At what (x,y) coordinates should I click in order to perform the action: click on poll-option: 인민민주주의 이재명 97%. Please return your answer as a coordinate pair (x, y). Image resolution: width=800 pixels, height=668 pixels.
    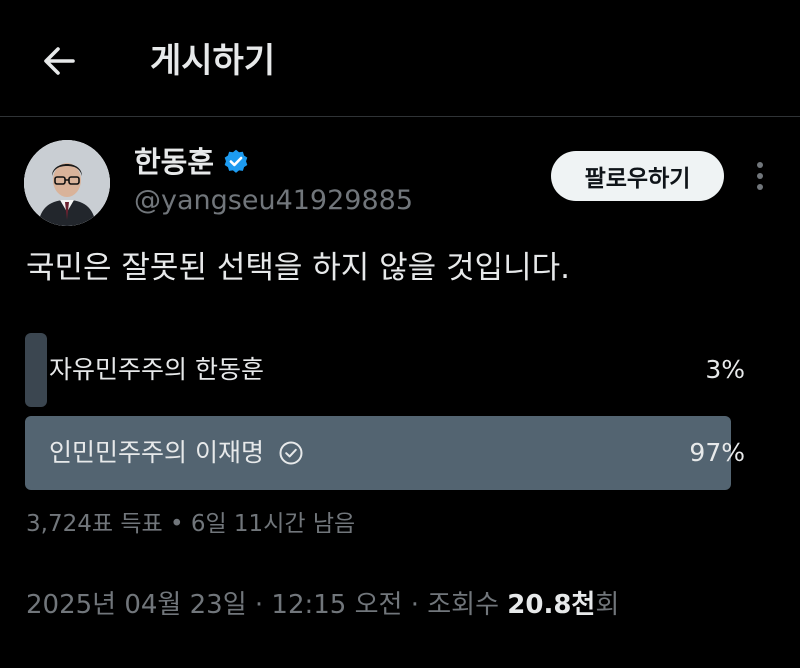
    Looking at the image, I should click on (389, 453).